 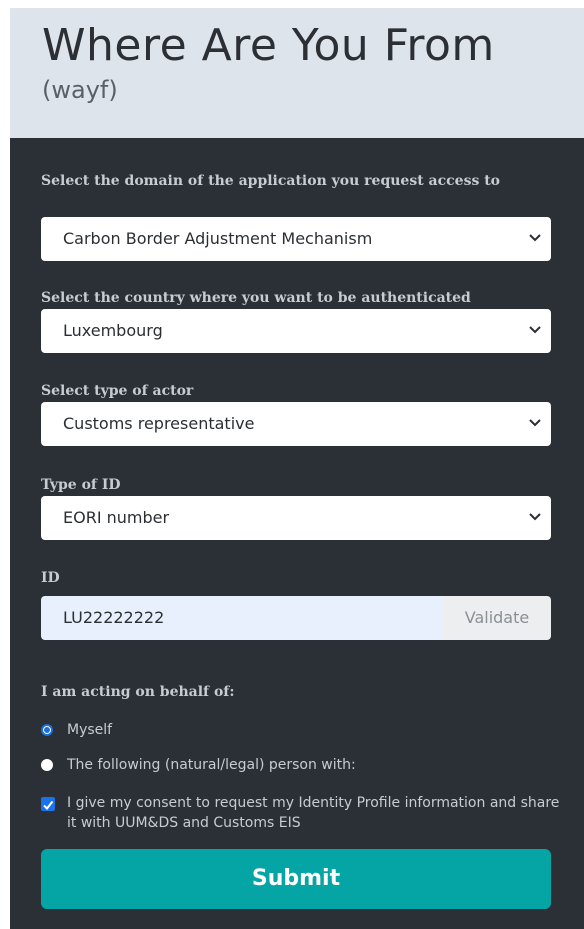 I want to click on header: Where Are You From (wayf), so click(x=297, y=73).